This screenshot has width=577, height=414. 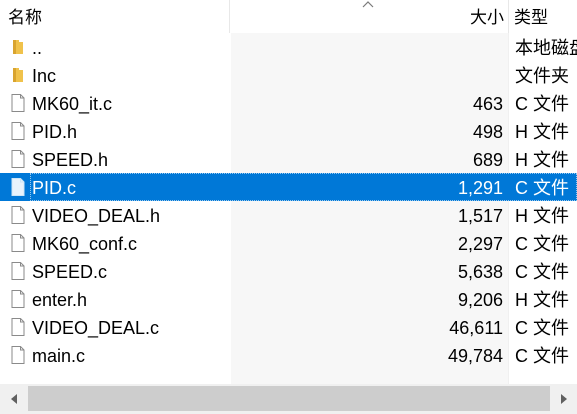 What do you see at coordinates (54, 188) in the screenshot?
I see `file-name: PID.c` at bounding box center [54, 188].